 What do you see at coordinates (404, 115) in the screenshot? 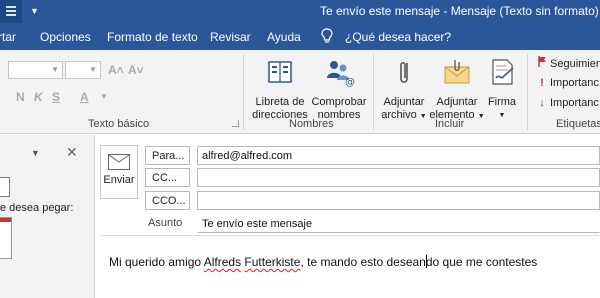
I see `attach-file-label-2: archivo ▼` at bounding box center [404, 115].